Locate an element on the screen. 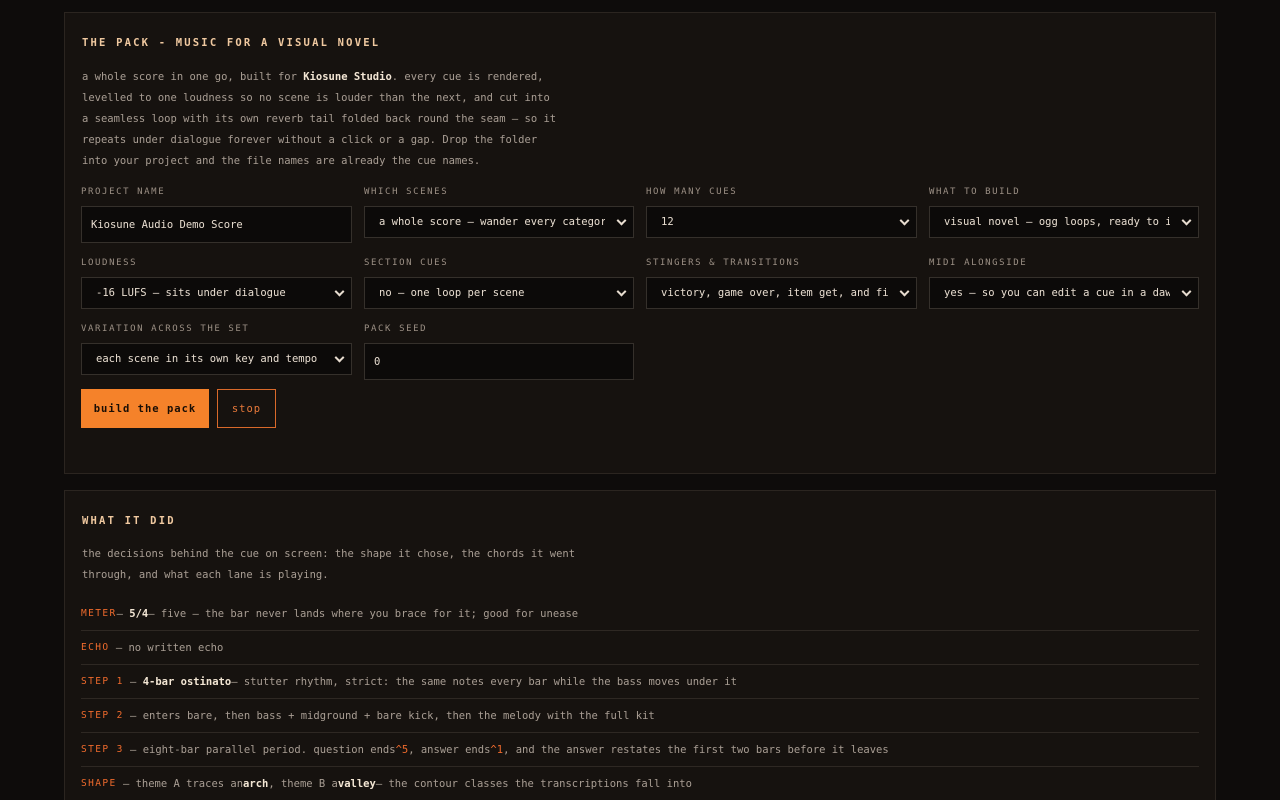  loudness-select: -16 LUFS — sits under dialogue is located at coordinates (216, 293).